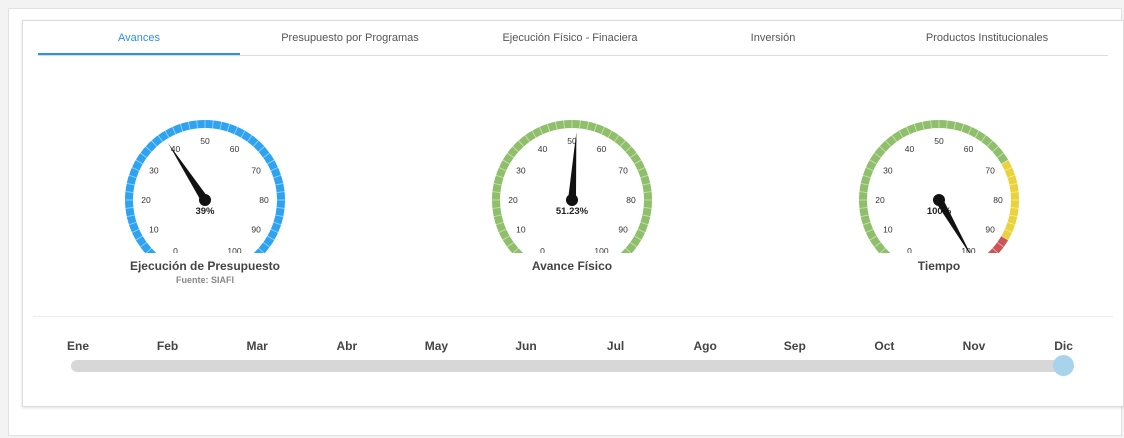  What do you see at coordinates (884, 346) in the screenshot?
I see `month-label-oct: Oct` at bounding box center [884, 346].